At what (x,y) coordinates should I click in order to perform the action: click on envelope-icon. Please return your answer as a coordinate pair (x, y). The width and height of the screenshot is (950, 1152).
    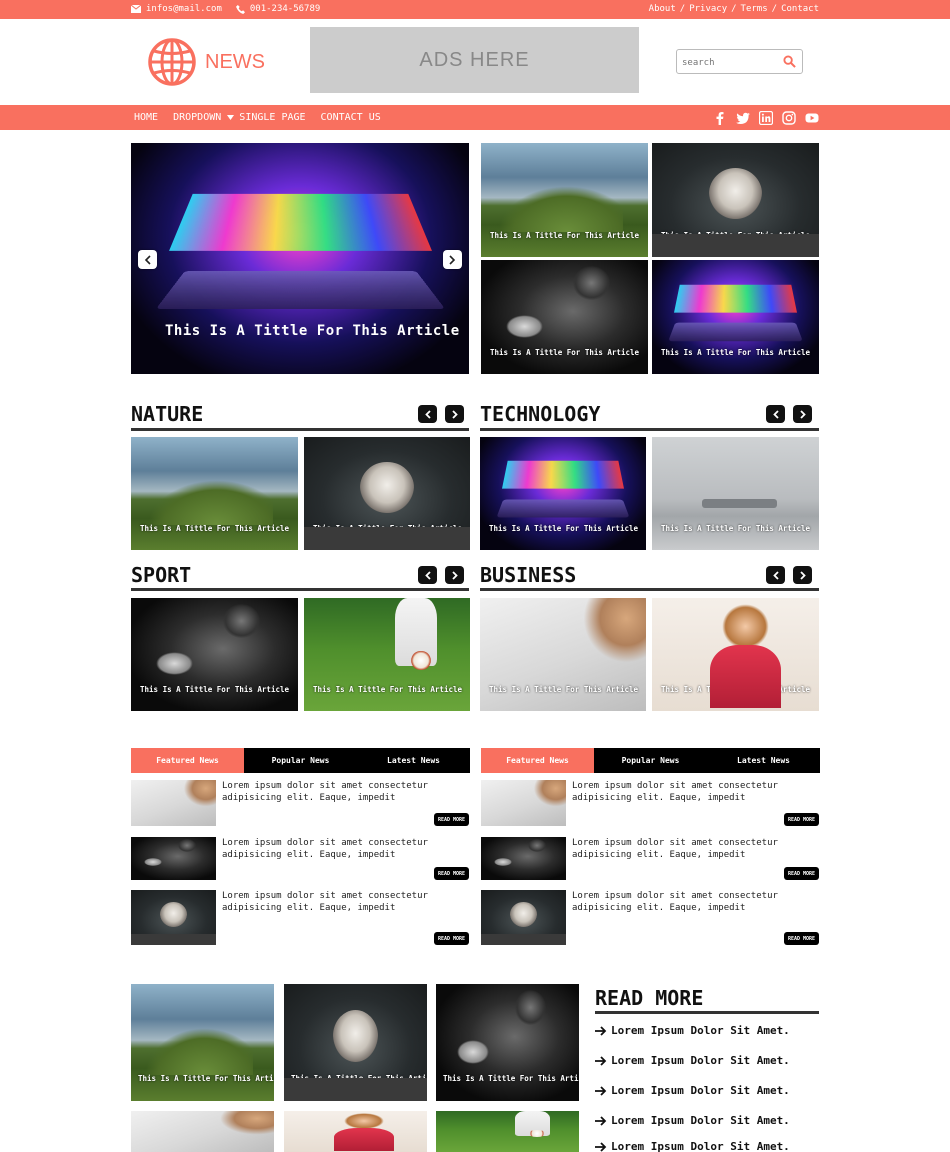
    Looking at the image, I should click on (136, 9).